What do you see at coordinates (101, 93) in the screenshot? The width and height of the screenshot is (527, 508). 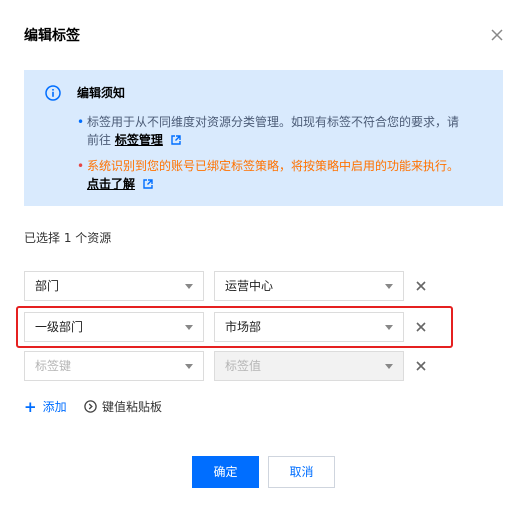 I see `notice-title: 编辑须知` at bounding box center [101, 93].